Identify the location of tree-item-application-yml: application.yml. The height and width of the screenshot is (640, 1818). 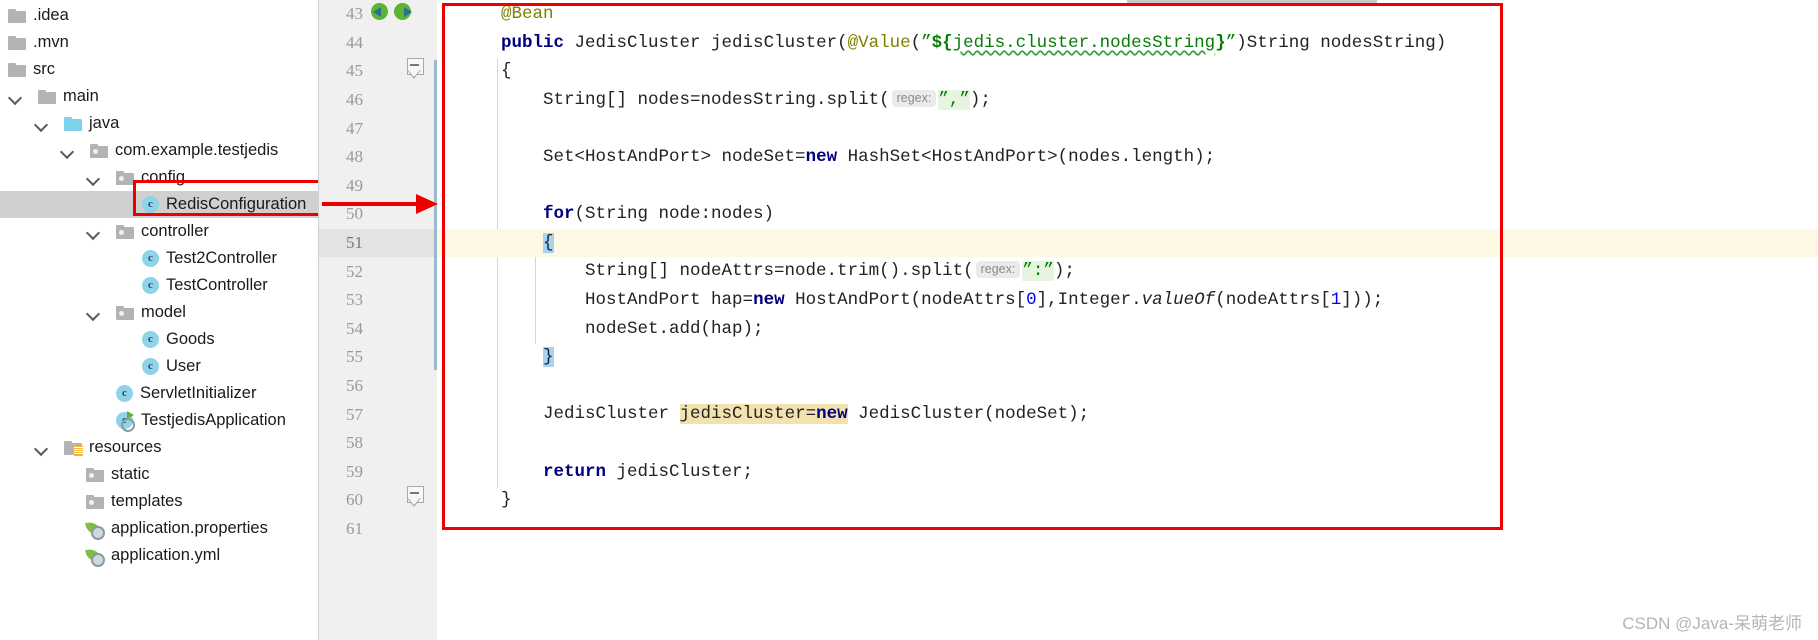
(159, 555).